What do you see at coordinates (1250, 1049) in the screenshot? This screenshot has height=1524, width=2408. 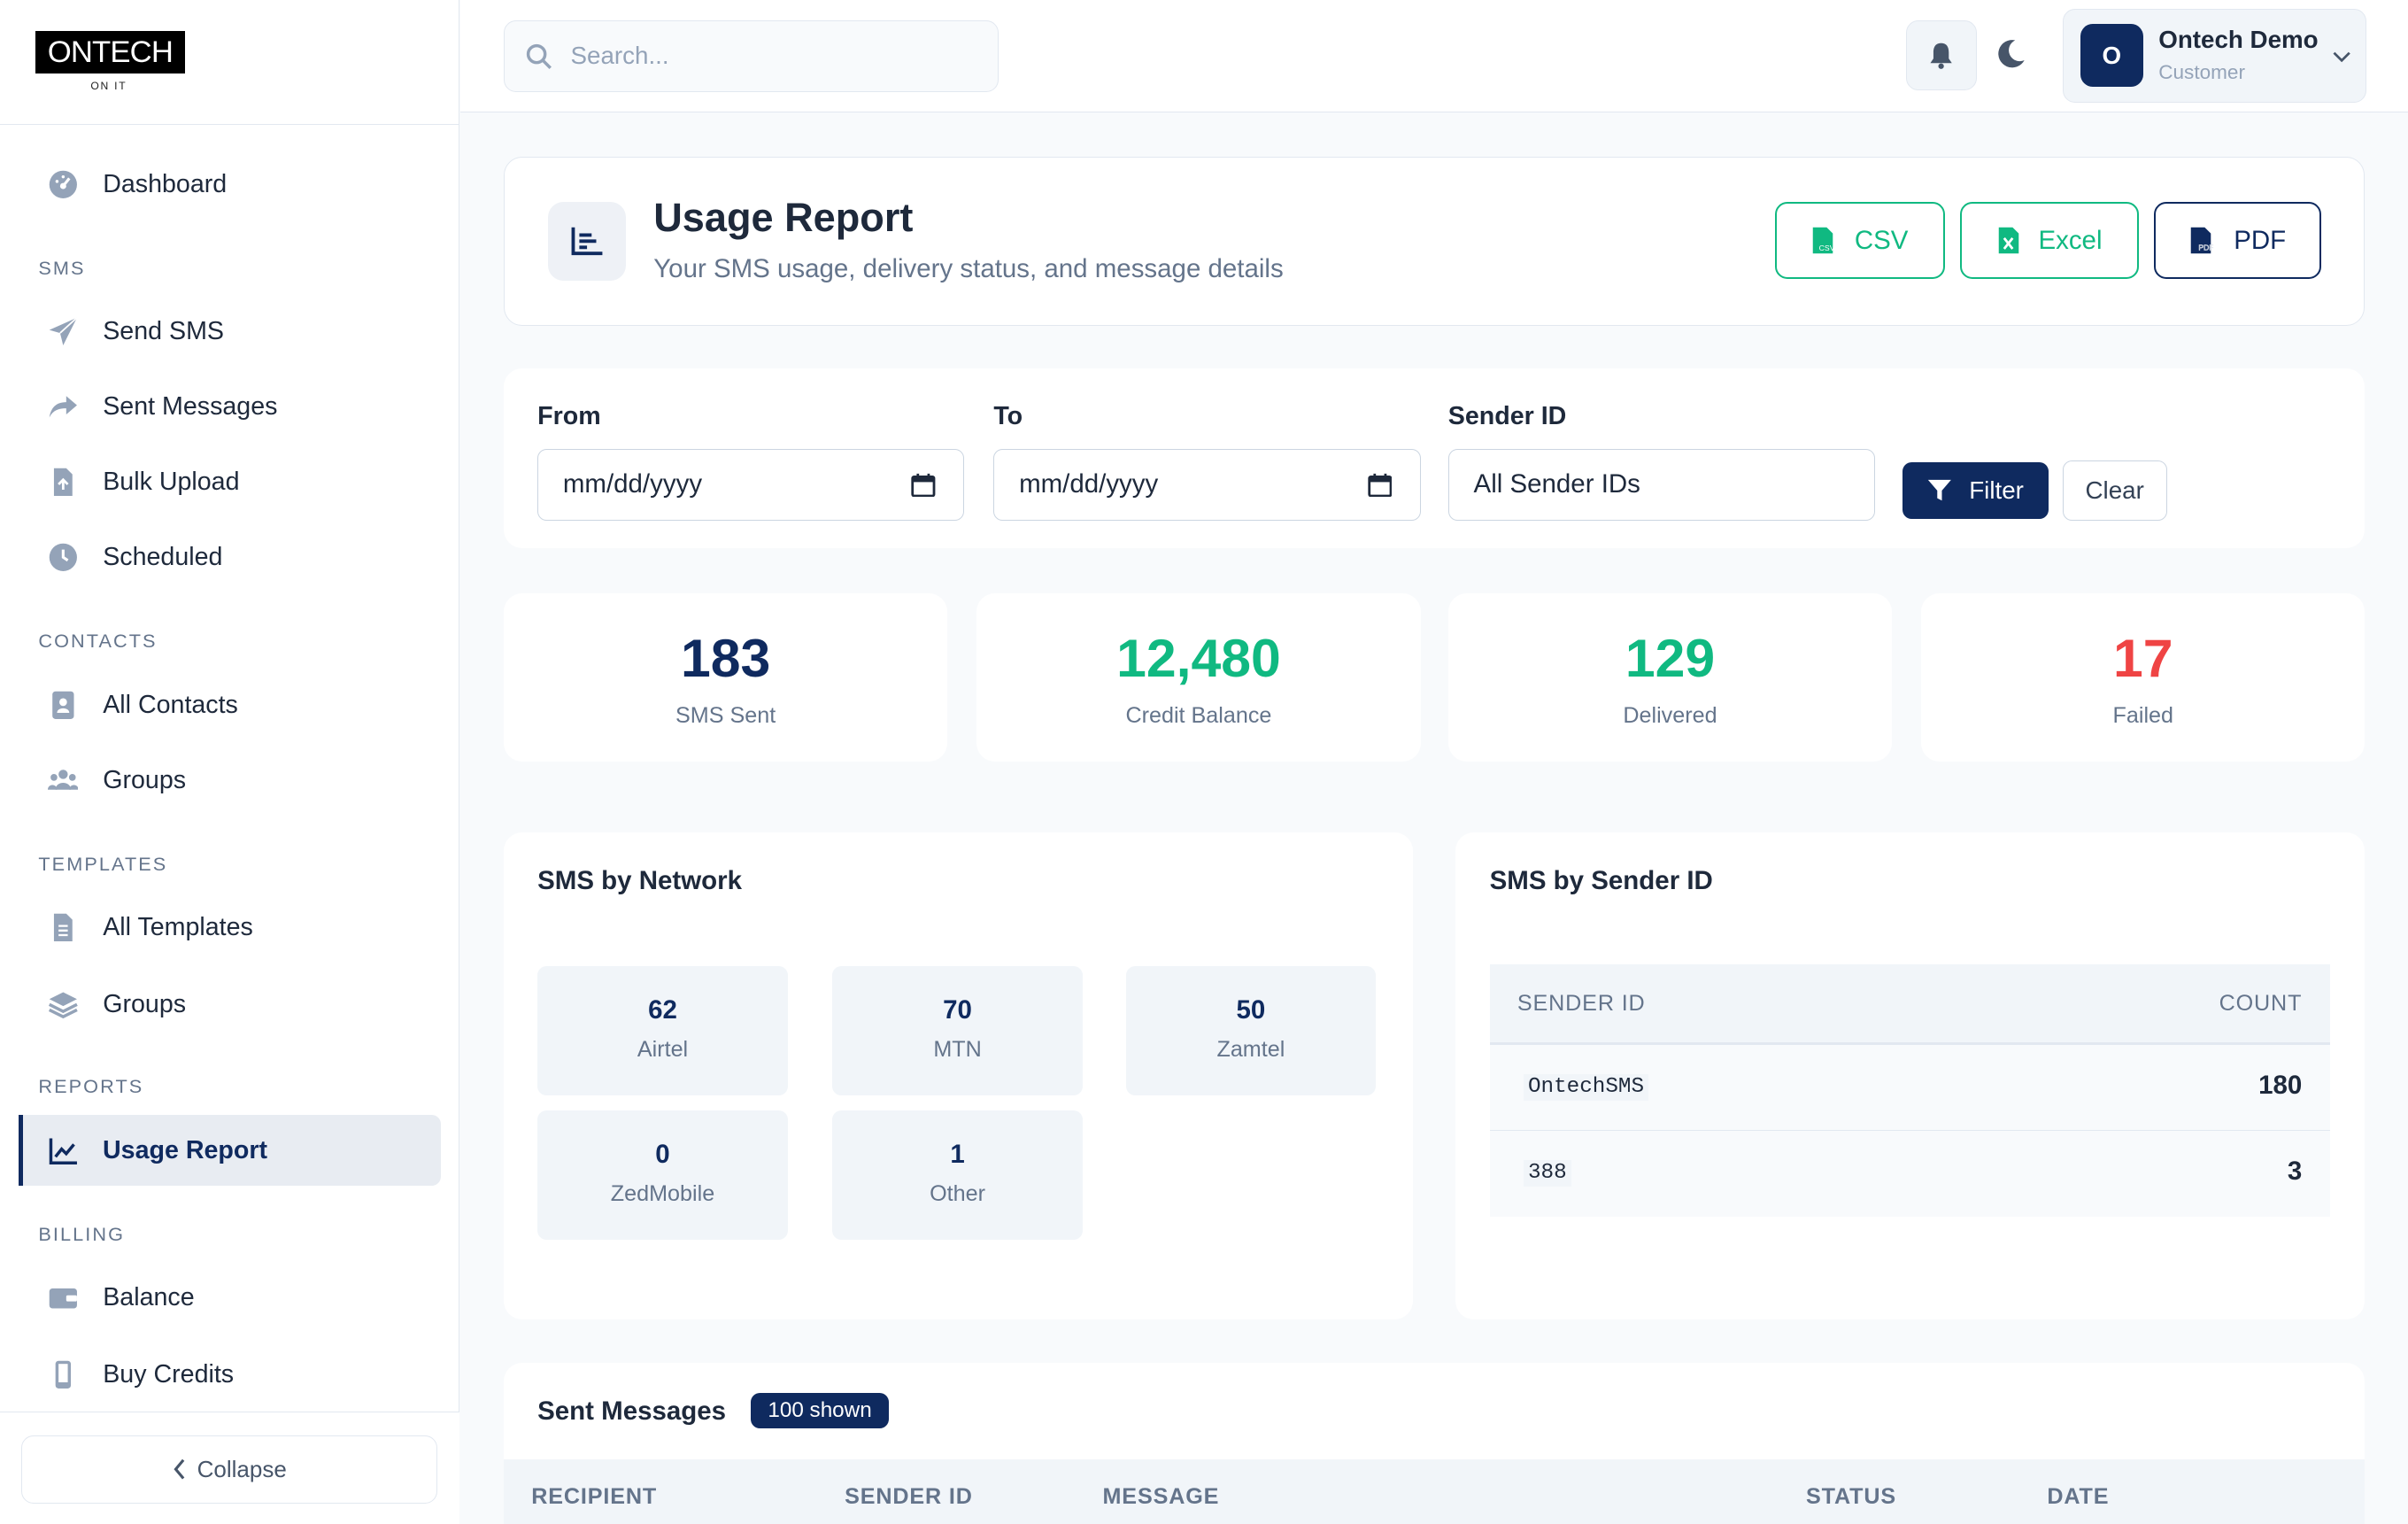 I see `network-name: Zamtel` at bounding box center [1250, 1049].